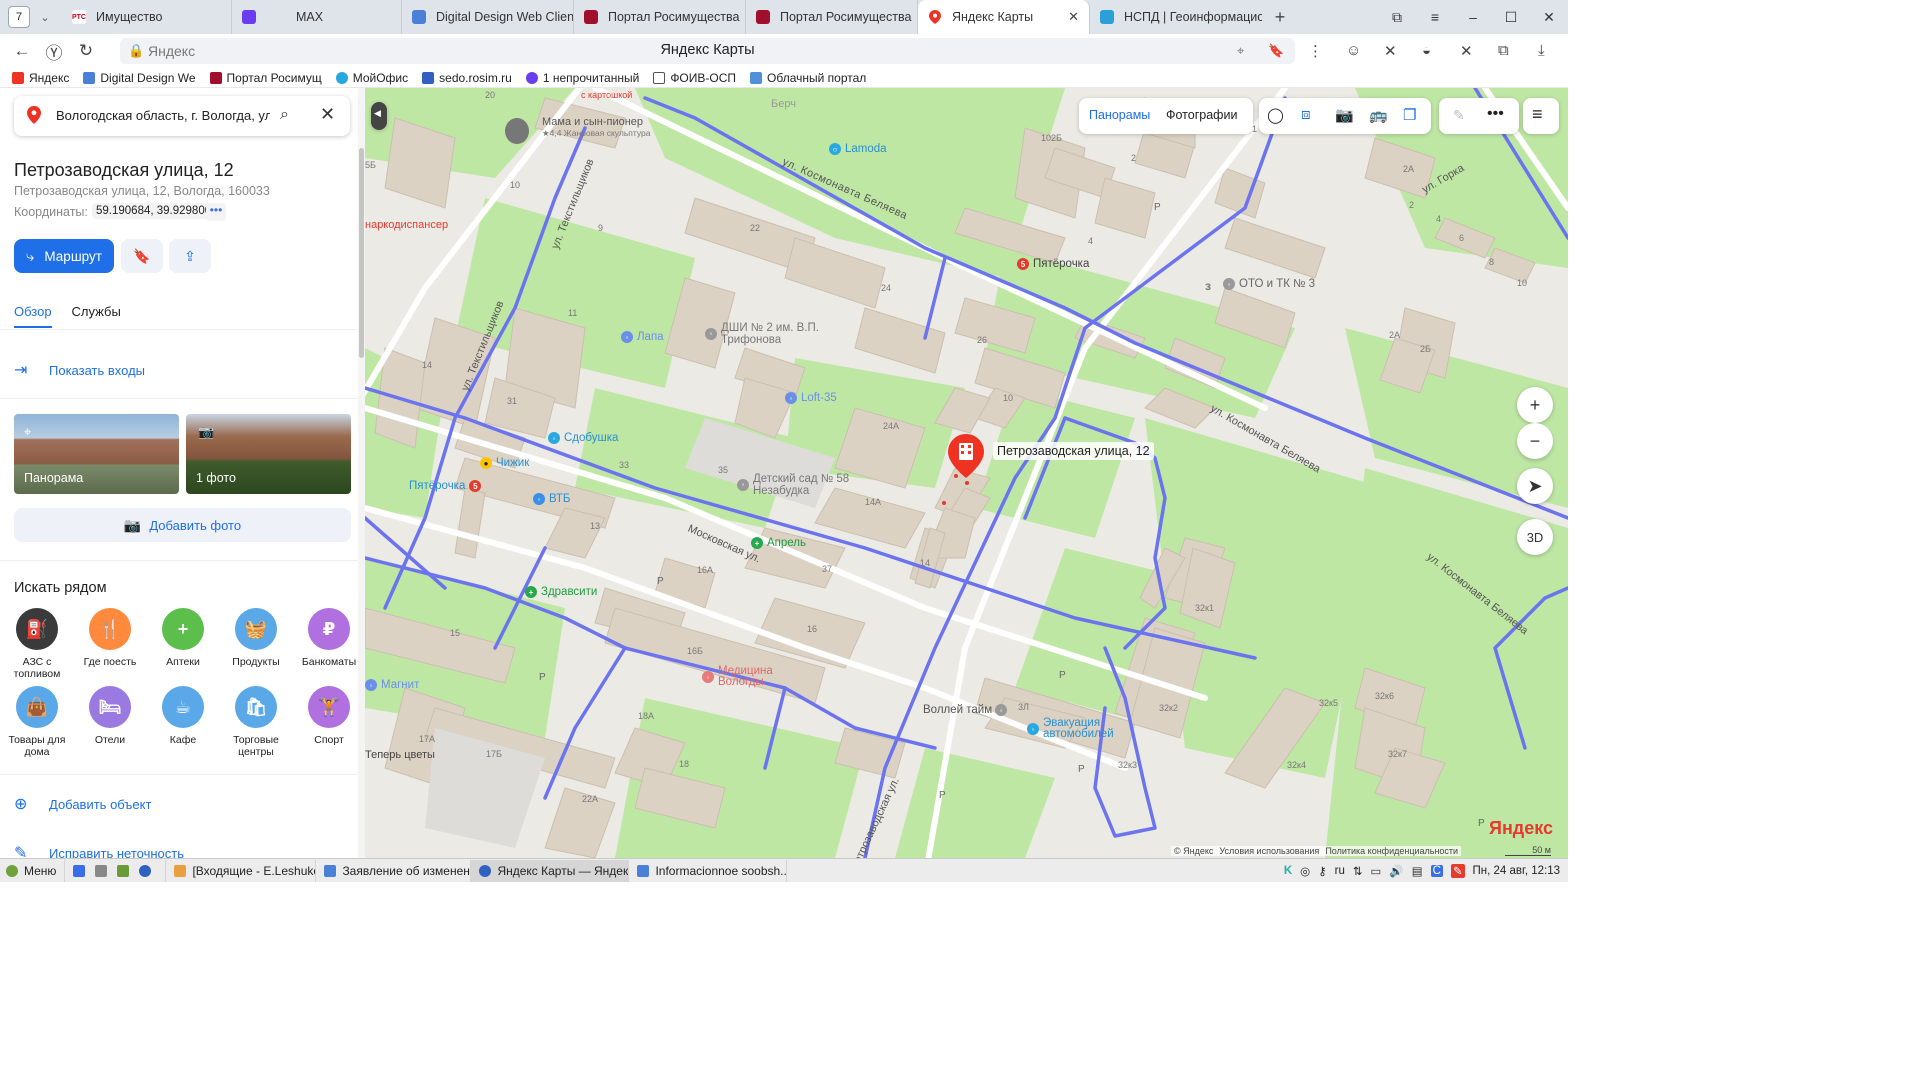 The height and width of the screenshot is (1080, 1920). I want to click on my-location-button: ➤, so click(1535, 486).